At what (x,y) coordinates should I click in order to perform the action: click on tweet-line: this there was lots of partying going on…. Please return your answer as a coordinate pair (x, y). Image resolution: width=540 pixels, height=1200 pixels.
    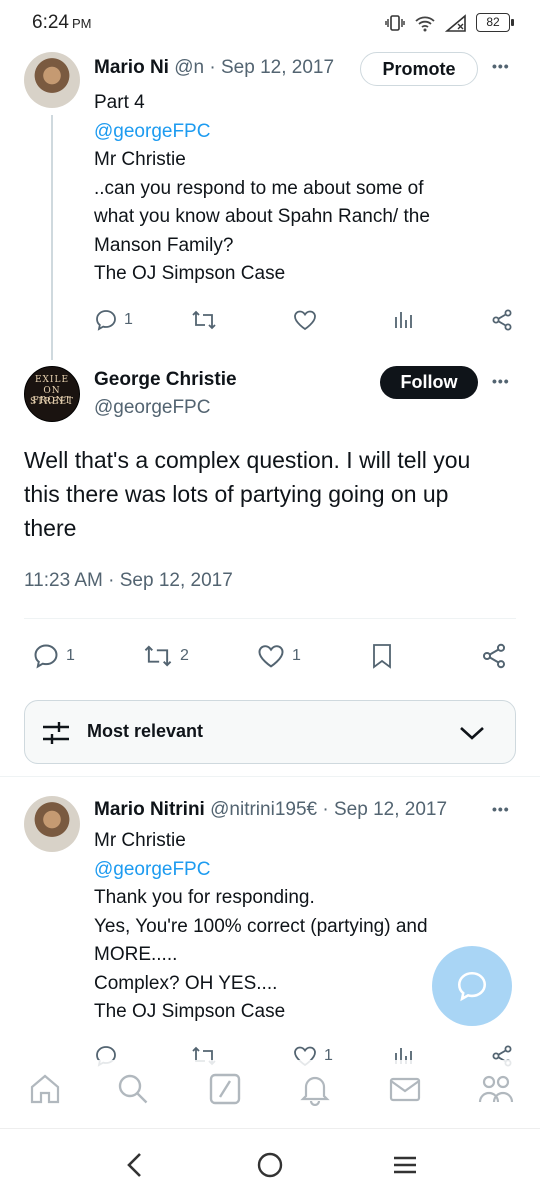
    Looking at the image, I should click on (236, 494).